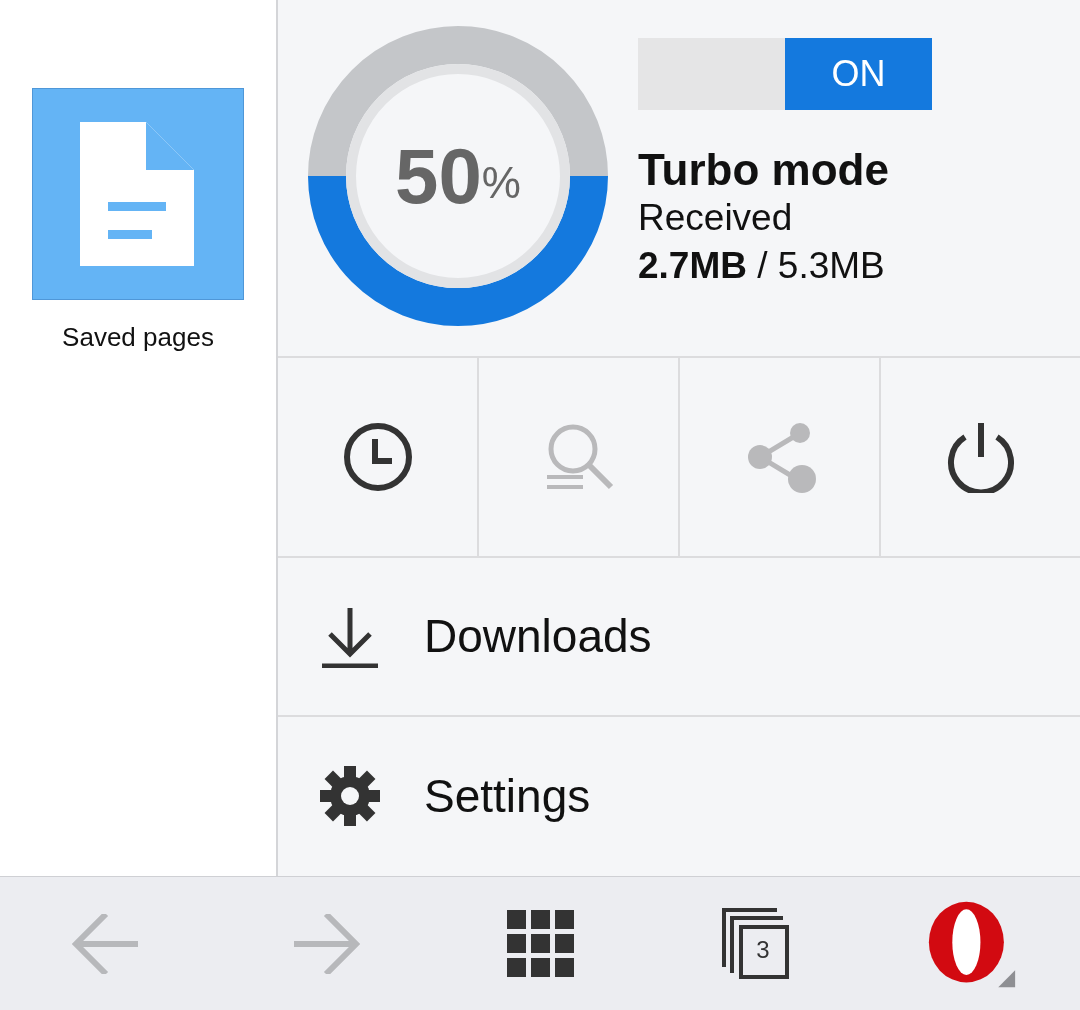 This screenshot has height=1010, width=1080. I want to click on settings-icon, so click(350, 796).